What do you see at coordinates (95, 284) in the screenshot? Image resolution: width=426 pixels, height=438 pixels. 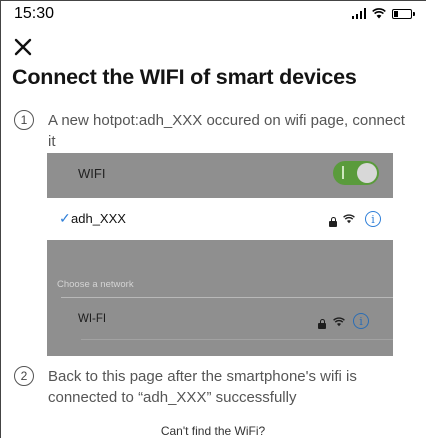 I see `choose-network-label: Choose a network` at bounding box center [95, 284].